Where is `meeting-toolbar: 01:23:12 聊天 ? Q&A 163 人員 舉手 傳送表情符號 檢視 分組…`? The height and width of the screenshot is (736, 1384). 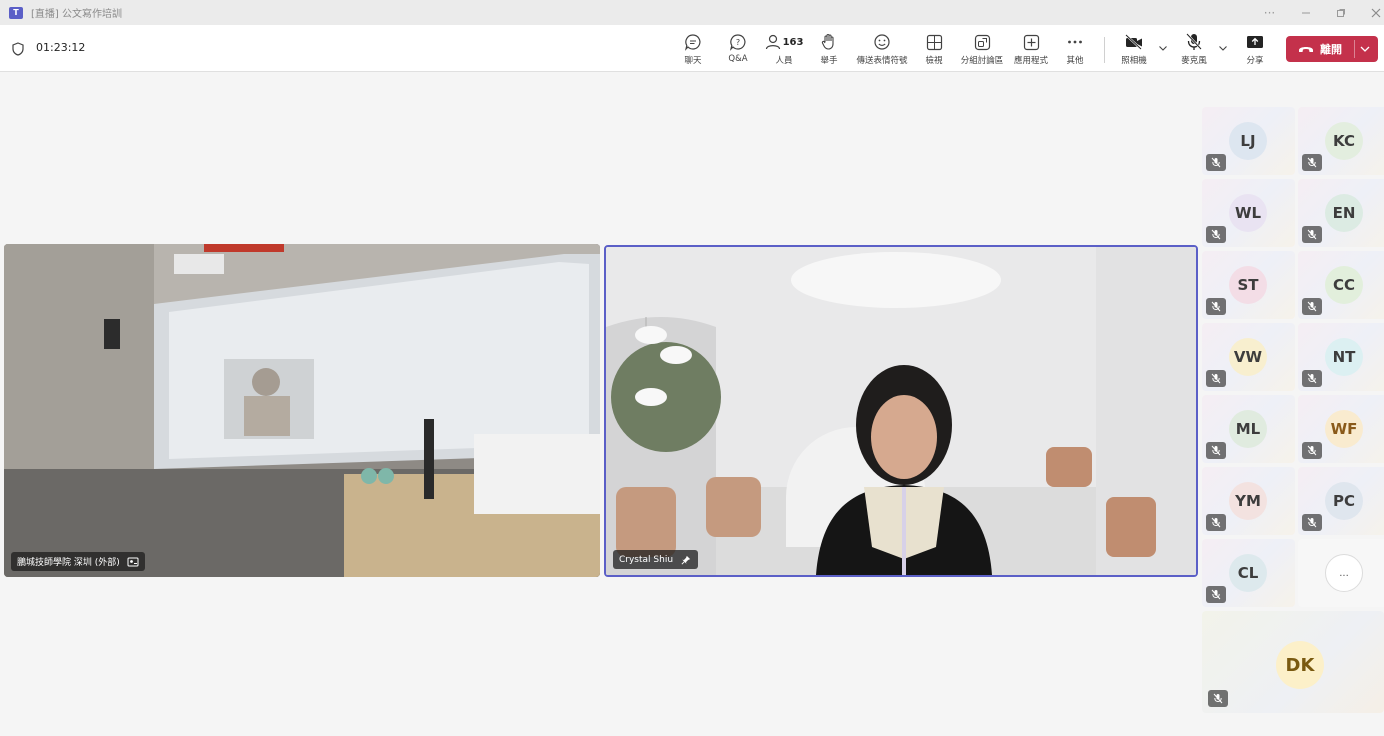 meeting-toolbar: 01:23:12 聊天 ? Q&A 163 人員 舉手 傳送表情符號 檢視 分組… is located at coordinates (692, 48).